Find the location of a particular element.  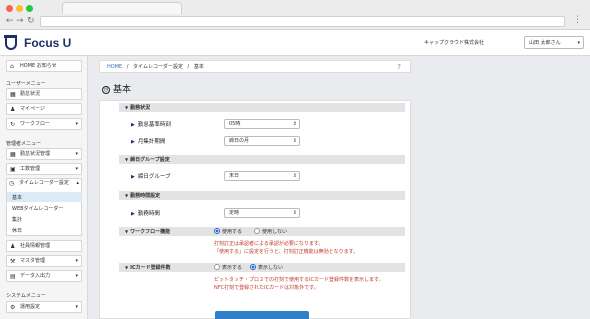

breadcrumb: HOME / タイムレコーダー設定 / 基本 ? is located at coordinates (255, 66).